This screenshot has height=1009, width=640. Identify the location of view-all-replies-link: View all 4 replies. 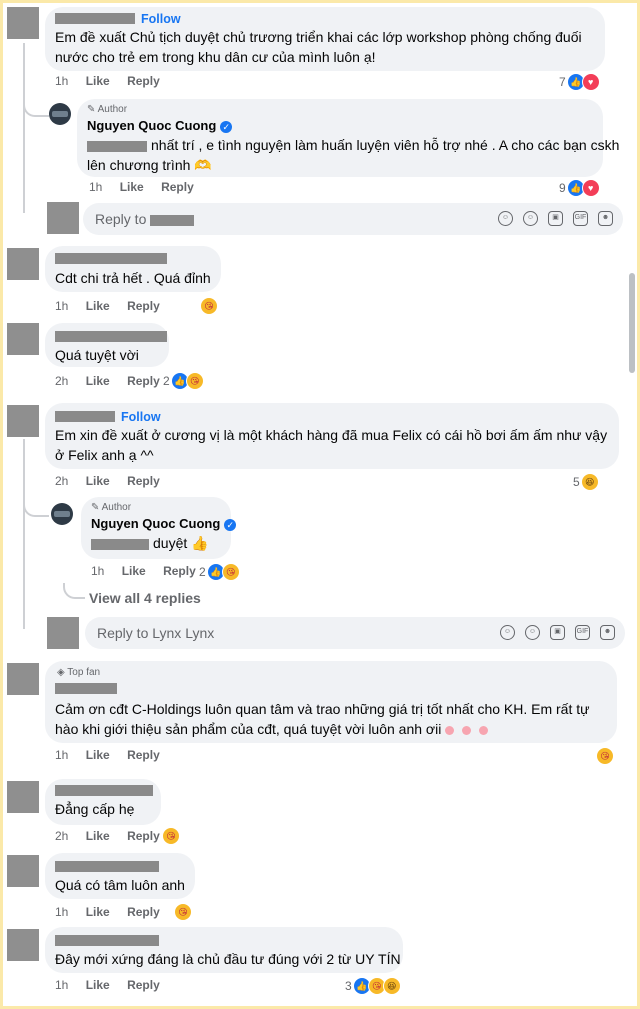
(145, 598).